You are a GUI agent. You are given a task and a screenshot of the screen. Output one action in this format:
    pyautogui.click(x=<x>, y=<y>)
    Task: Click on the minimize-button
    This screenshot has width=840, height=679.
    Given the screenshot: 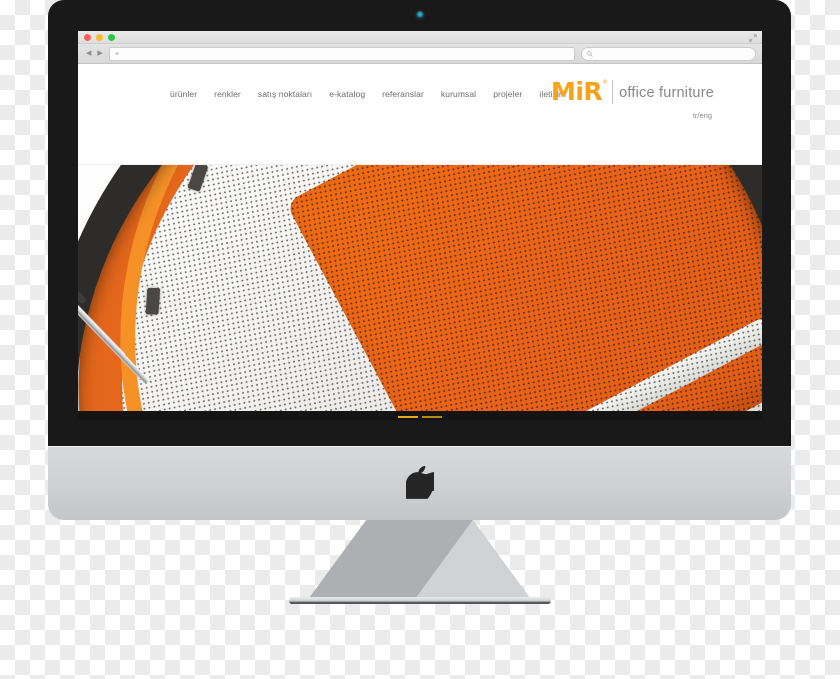 What is the action you would take?
    pyautogui.click(x=99, y=37)
    